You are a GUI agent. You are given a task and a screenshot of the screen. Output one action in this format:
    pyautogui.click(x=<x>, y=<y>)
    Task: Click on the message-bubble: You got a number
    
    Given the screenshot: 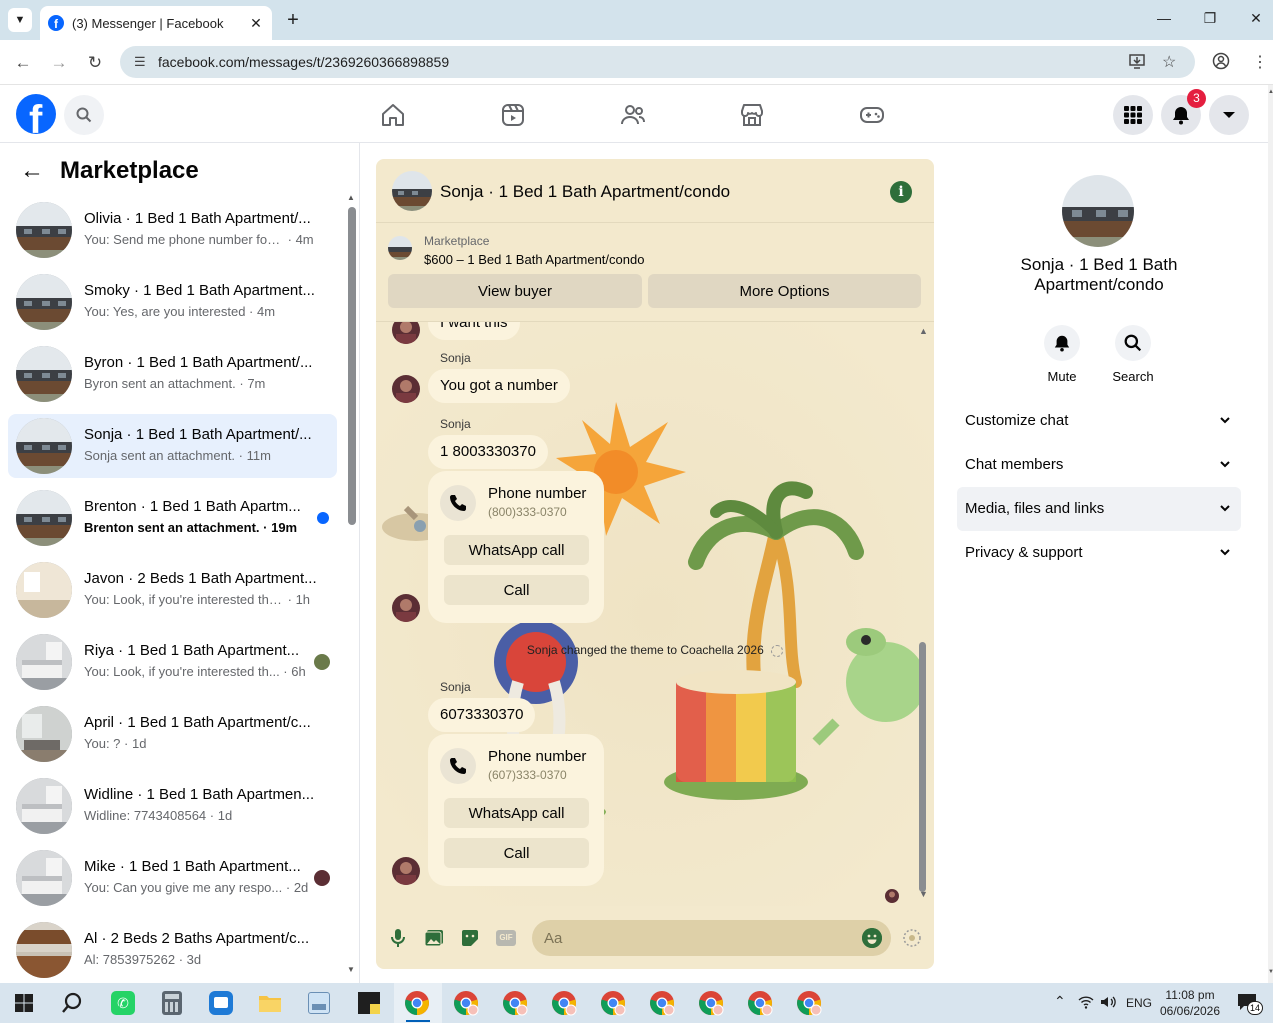 What is the action you would take?
    pyautogui.click(x=499, y=386)
    